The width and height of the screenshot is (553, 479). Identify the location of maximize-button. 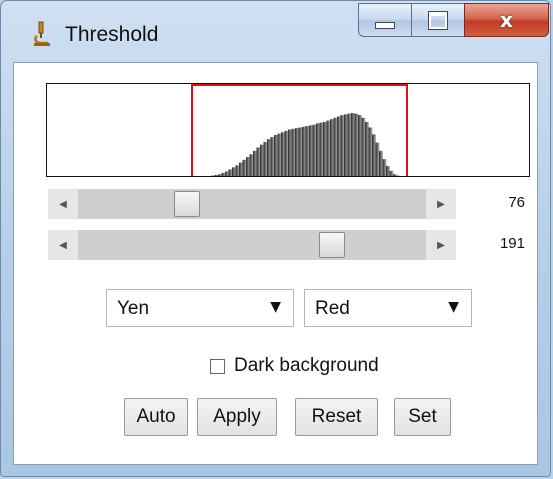
(438, 20).